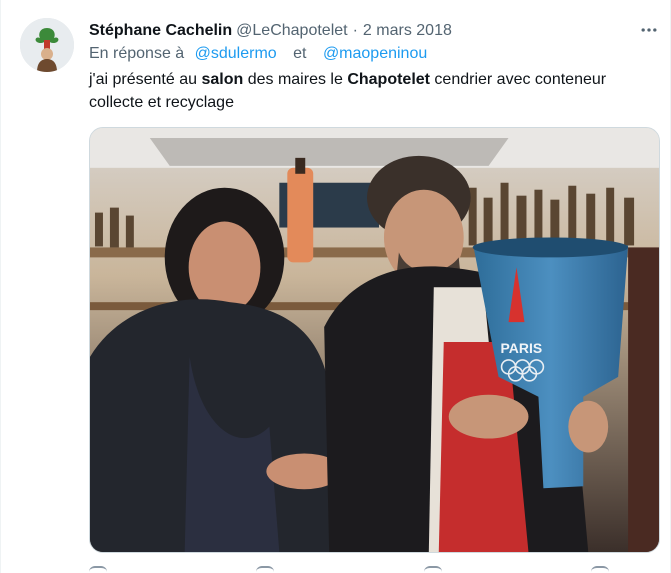 Image resolution: width=671 pixels, height=573 pixels. I want to click on tweet-text-bold: Chapotelet, so click(388, 79).